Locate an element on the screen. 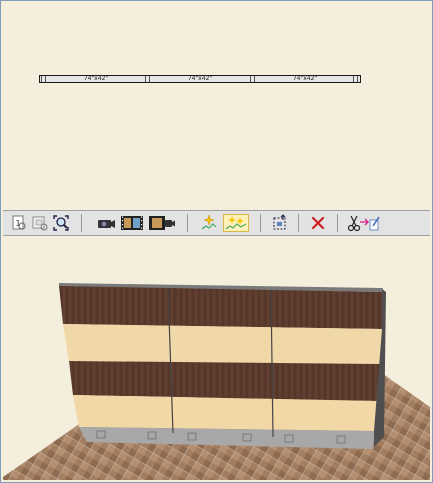 The width and height of the screenshot is (433, 483). wall-bar: 74"x42" 74"x42" 74"x42" is located at coordinates (200, 79).